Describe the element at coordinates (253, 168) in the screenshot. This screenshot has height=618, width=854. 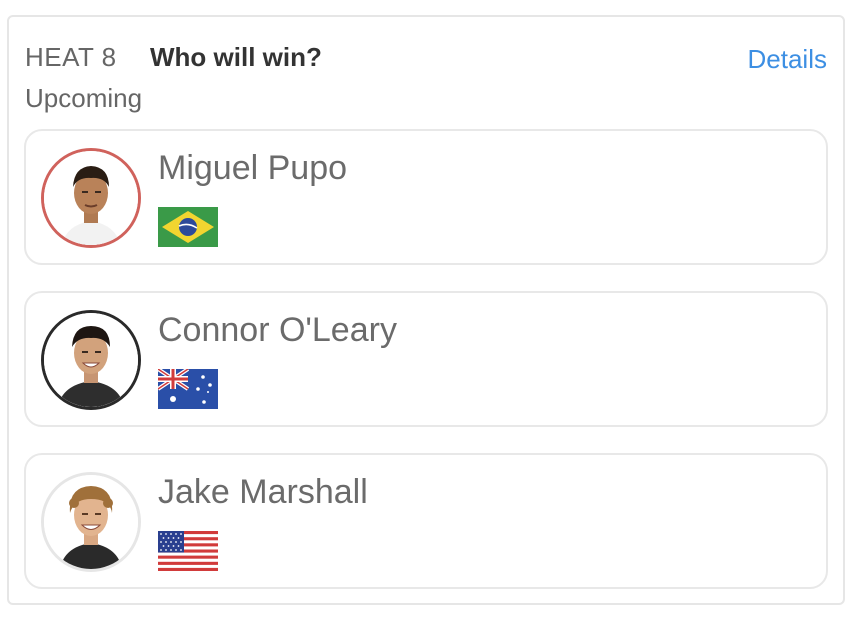
I see `surfer-name: Miguel Pupo` at that location.